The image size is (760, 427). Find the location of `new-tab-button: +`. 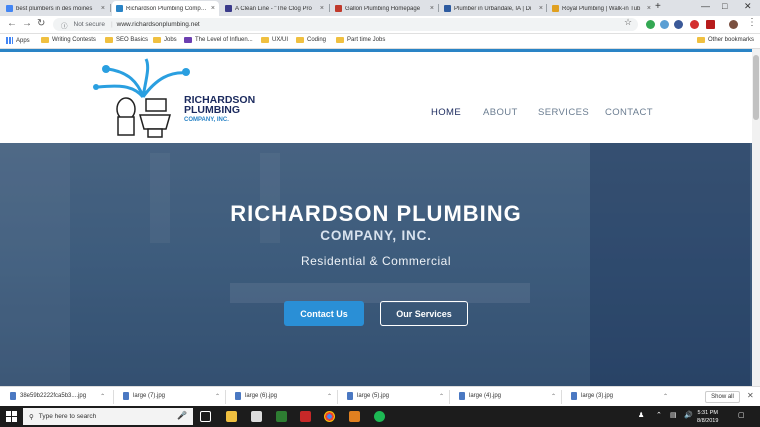

new-tab-button: + is located at coordinates (658, 6).